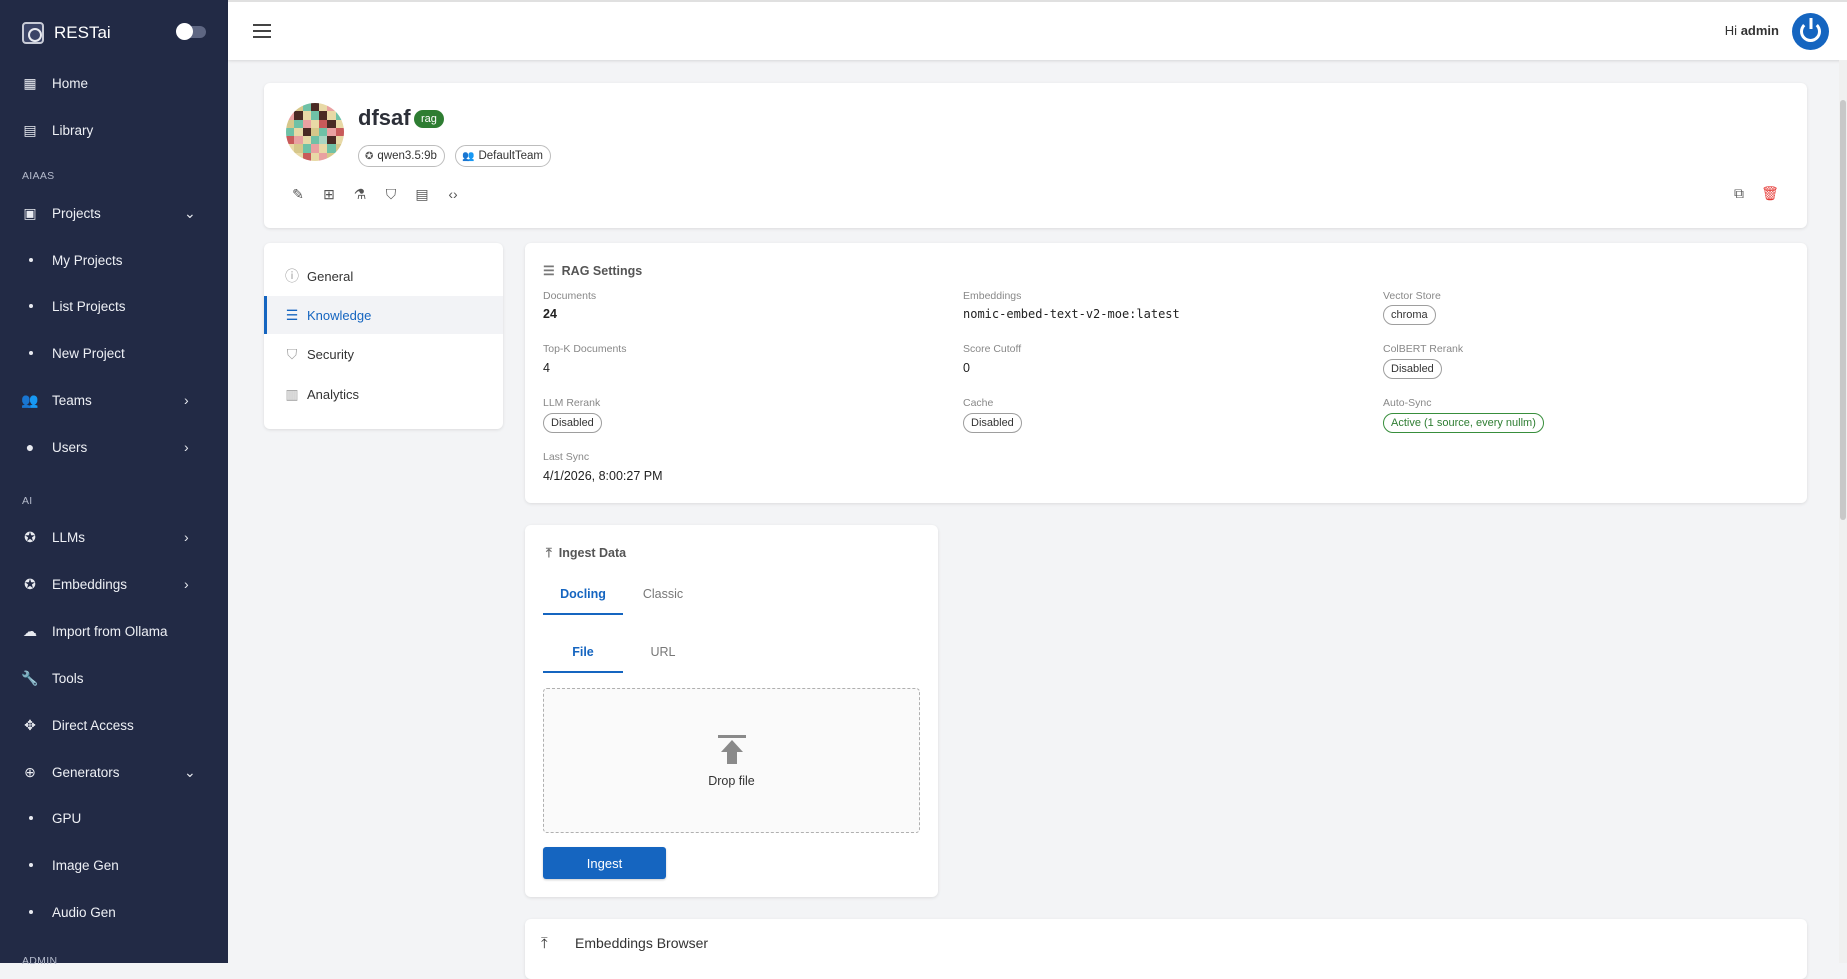  I want to click on embeddings-browser-card: ⤒ Embeddings Browser, so click(1166, 949).